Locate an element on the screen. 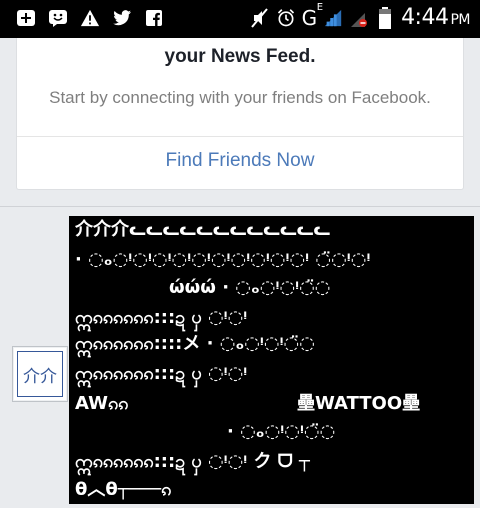  twitter-icon is located at coordinates (122, 18).